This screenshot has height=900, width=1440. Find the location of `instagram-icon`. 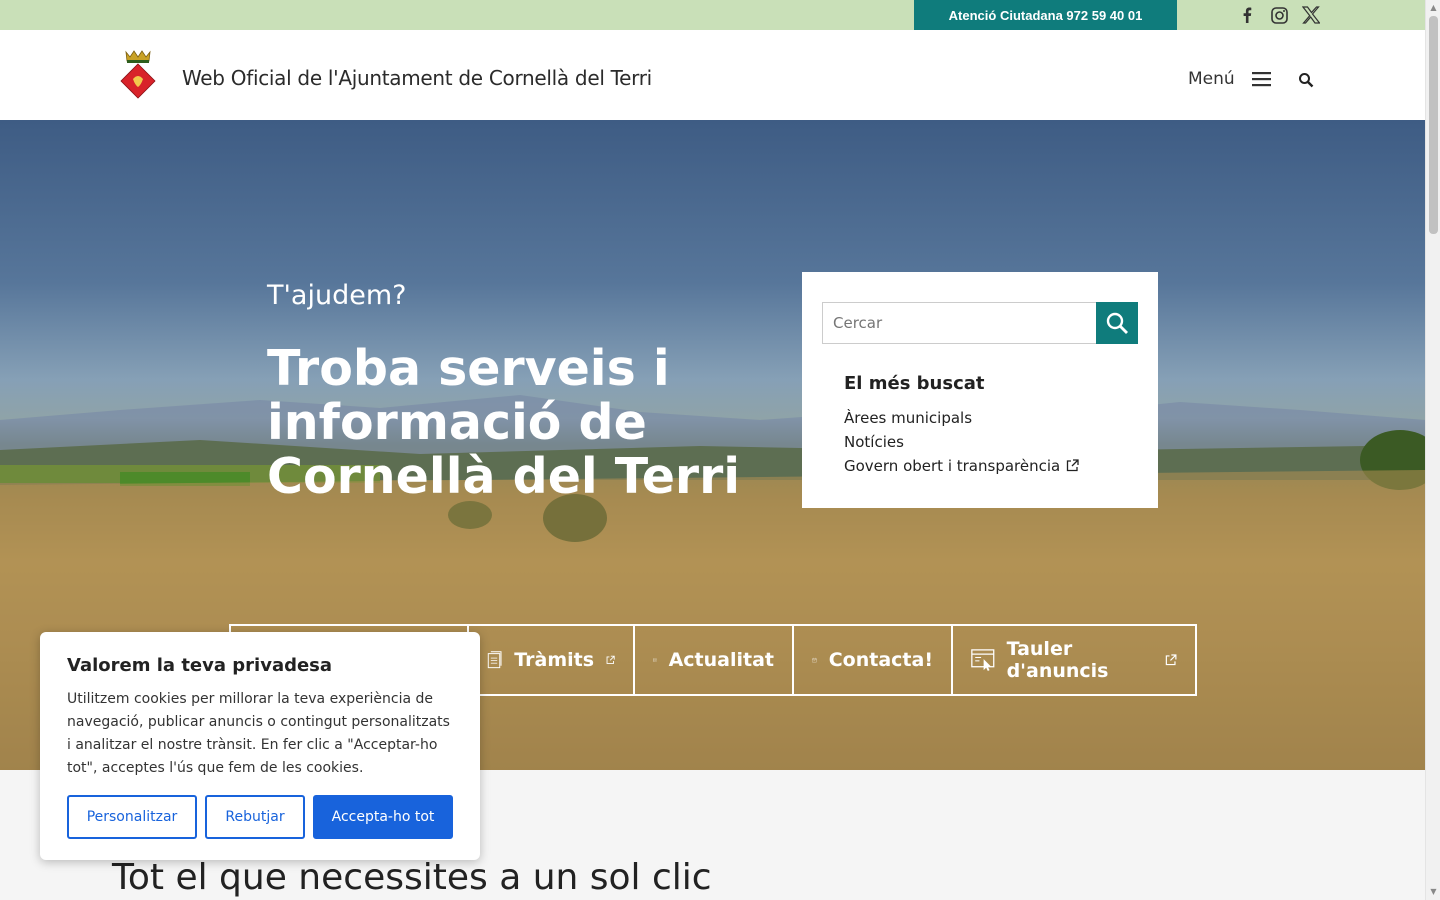

instagram-icon is located at coordinates (1279, 15).